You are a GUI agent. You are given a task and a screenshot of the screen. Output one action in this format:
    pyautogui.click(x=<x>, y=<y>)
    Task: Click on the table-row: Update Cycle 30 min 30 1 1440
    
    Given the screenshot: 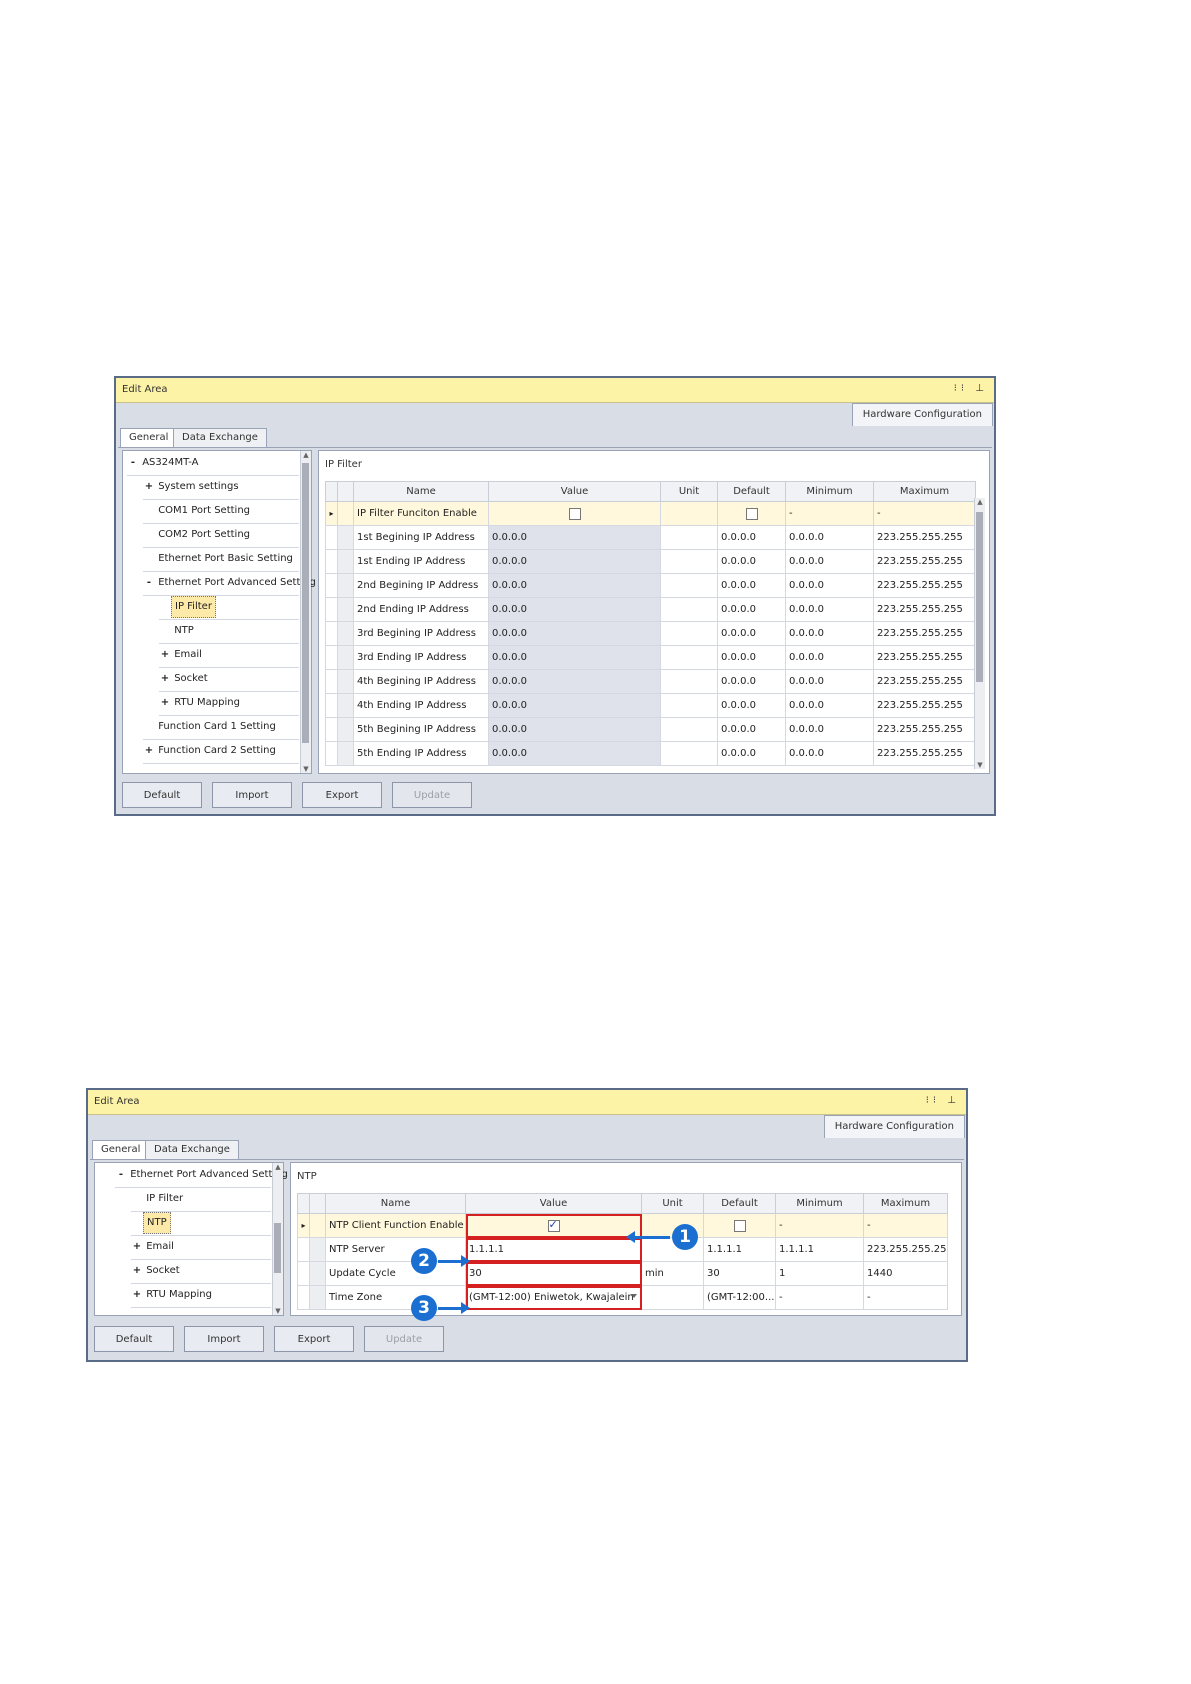 What is the action you would take?
    pyautogui.click(x=622, y=1273)
    